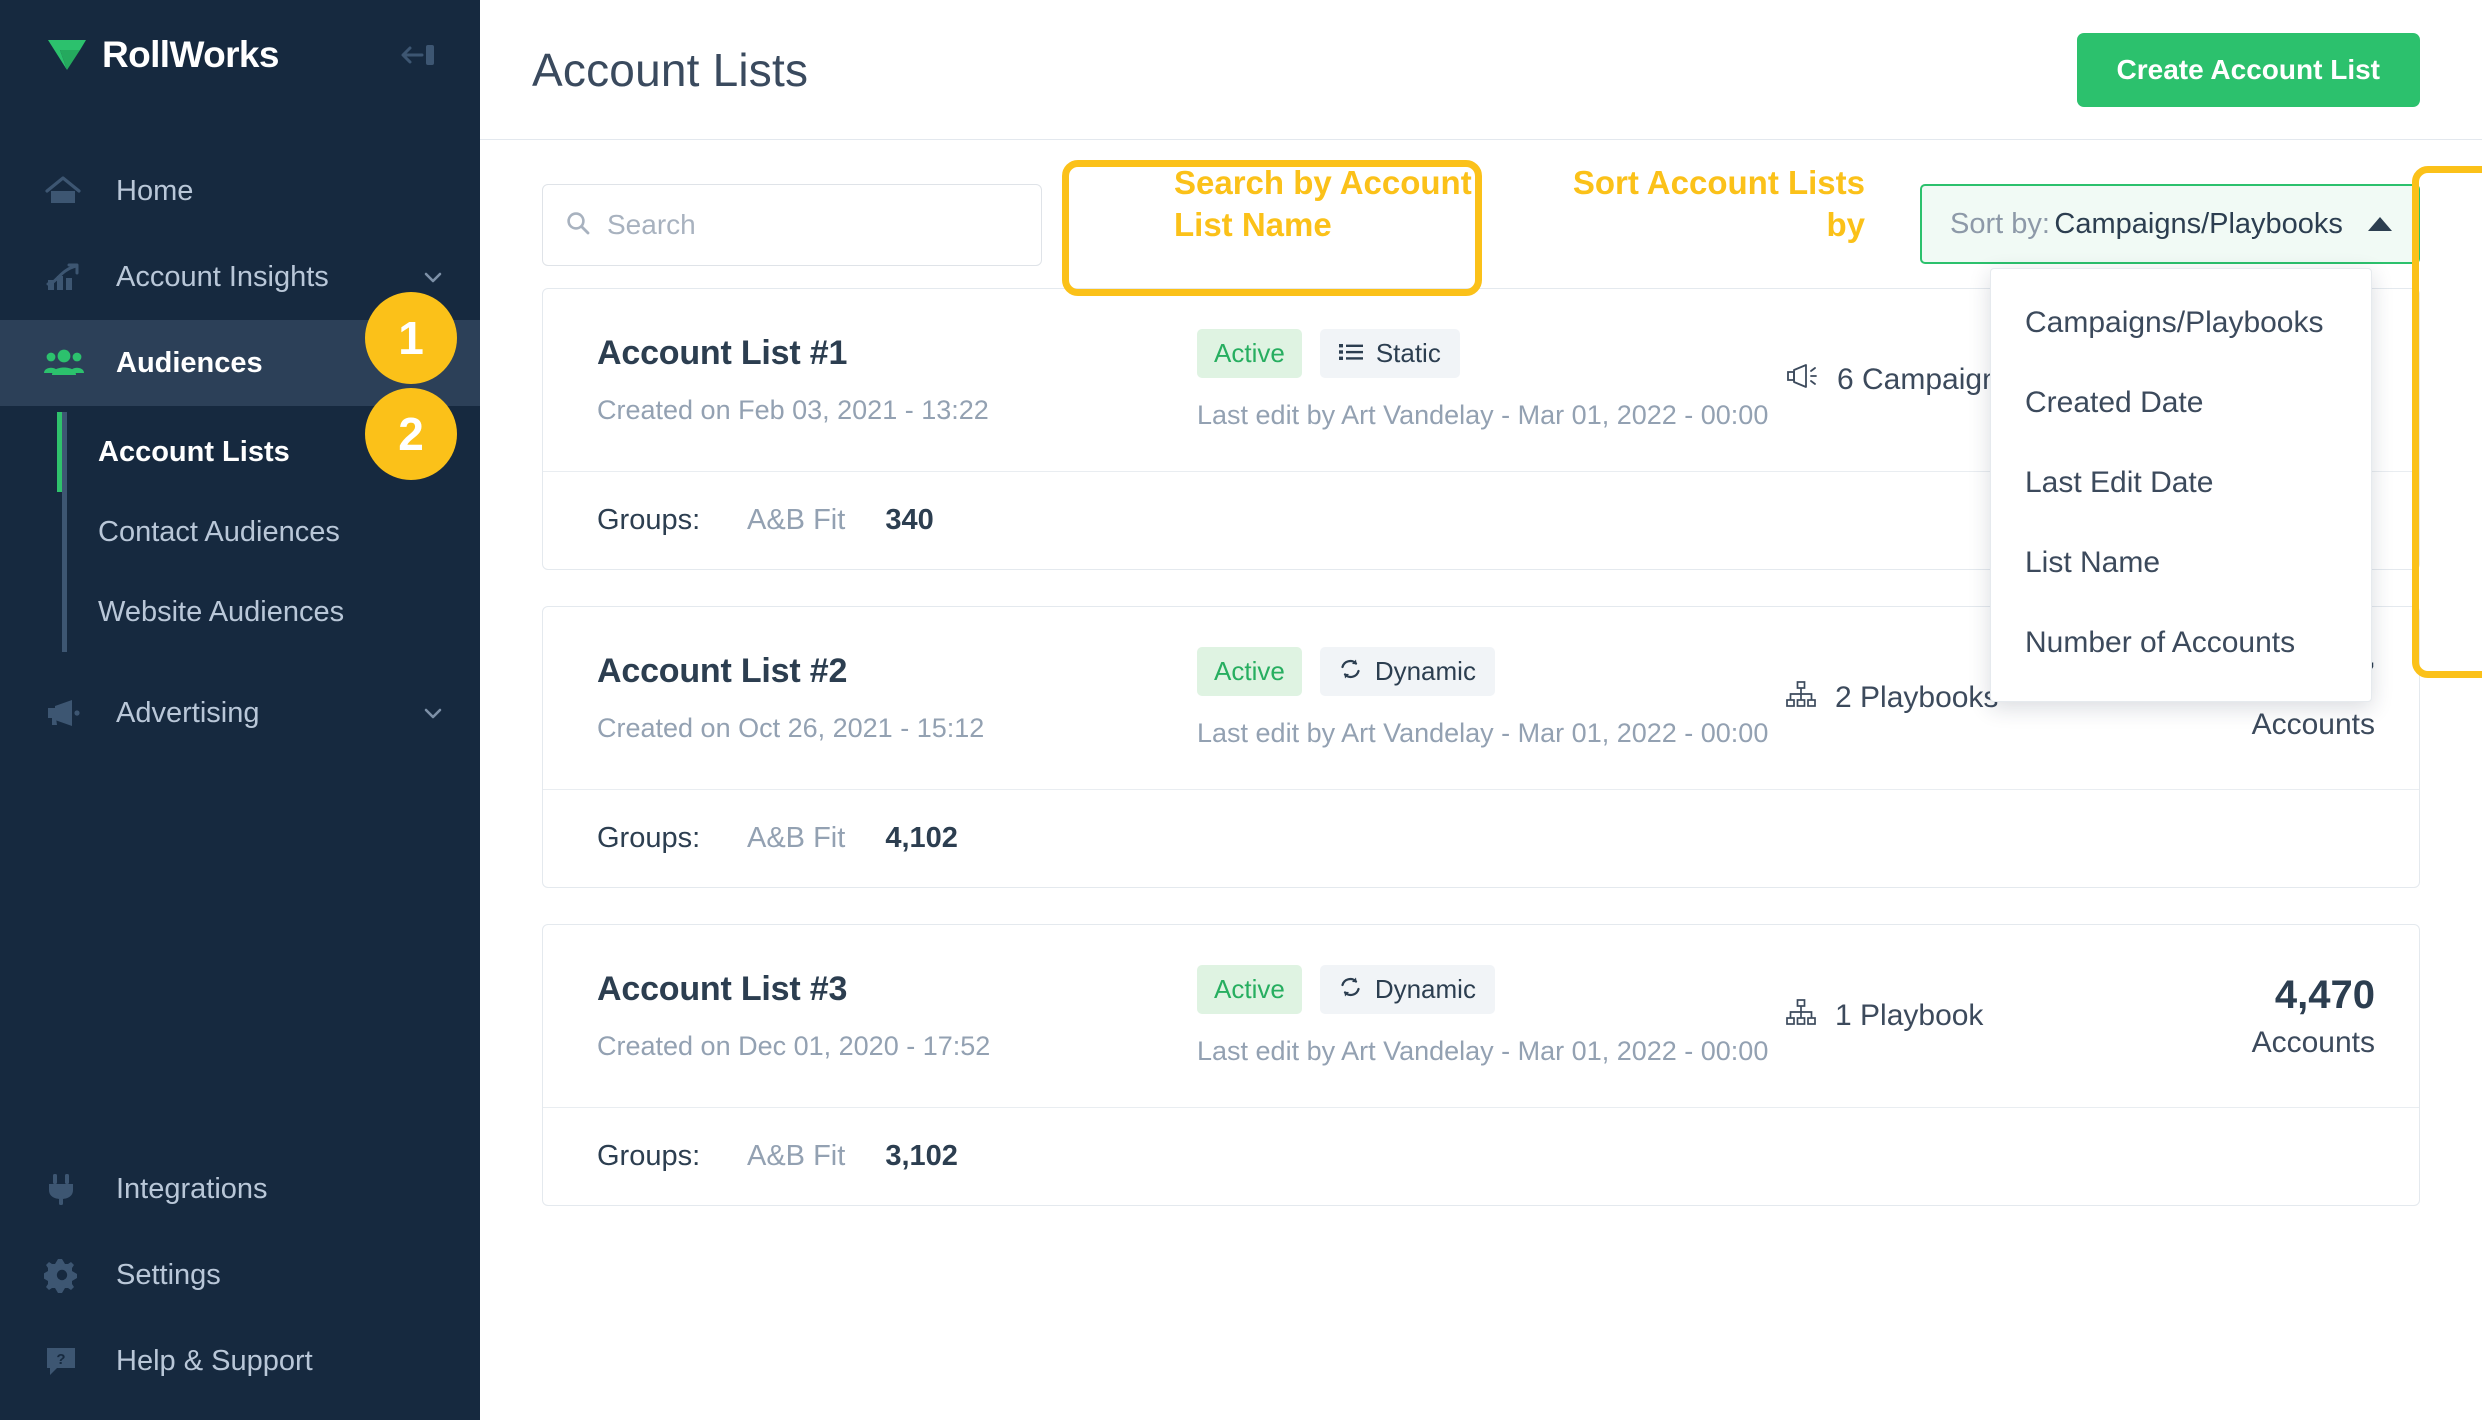  I want to click on card-groups-row: Groups: A&B Fit 4,102, so click(1481, 838).